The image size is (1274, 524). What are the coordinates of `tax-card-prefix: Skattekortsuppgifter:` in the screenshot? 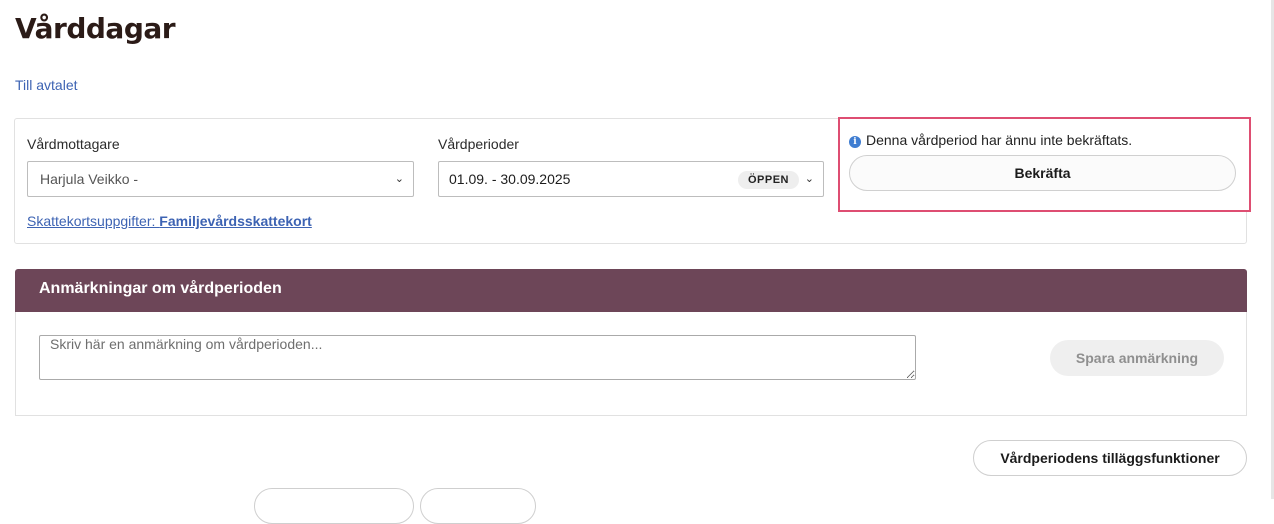 It's located at (93, 221).